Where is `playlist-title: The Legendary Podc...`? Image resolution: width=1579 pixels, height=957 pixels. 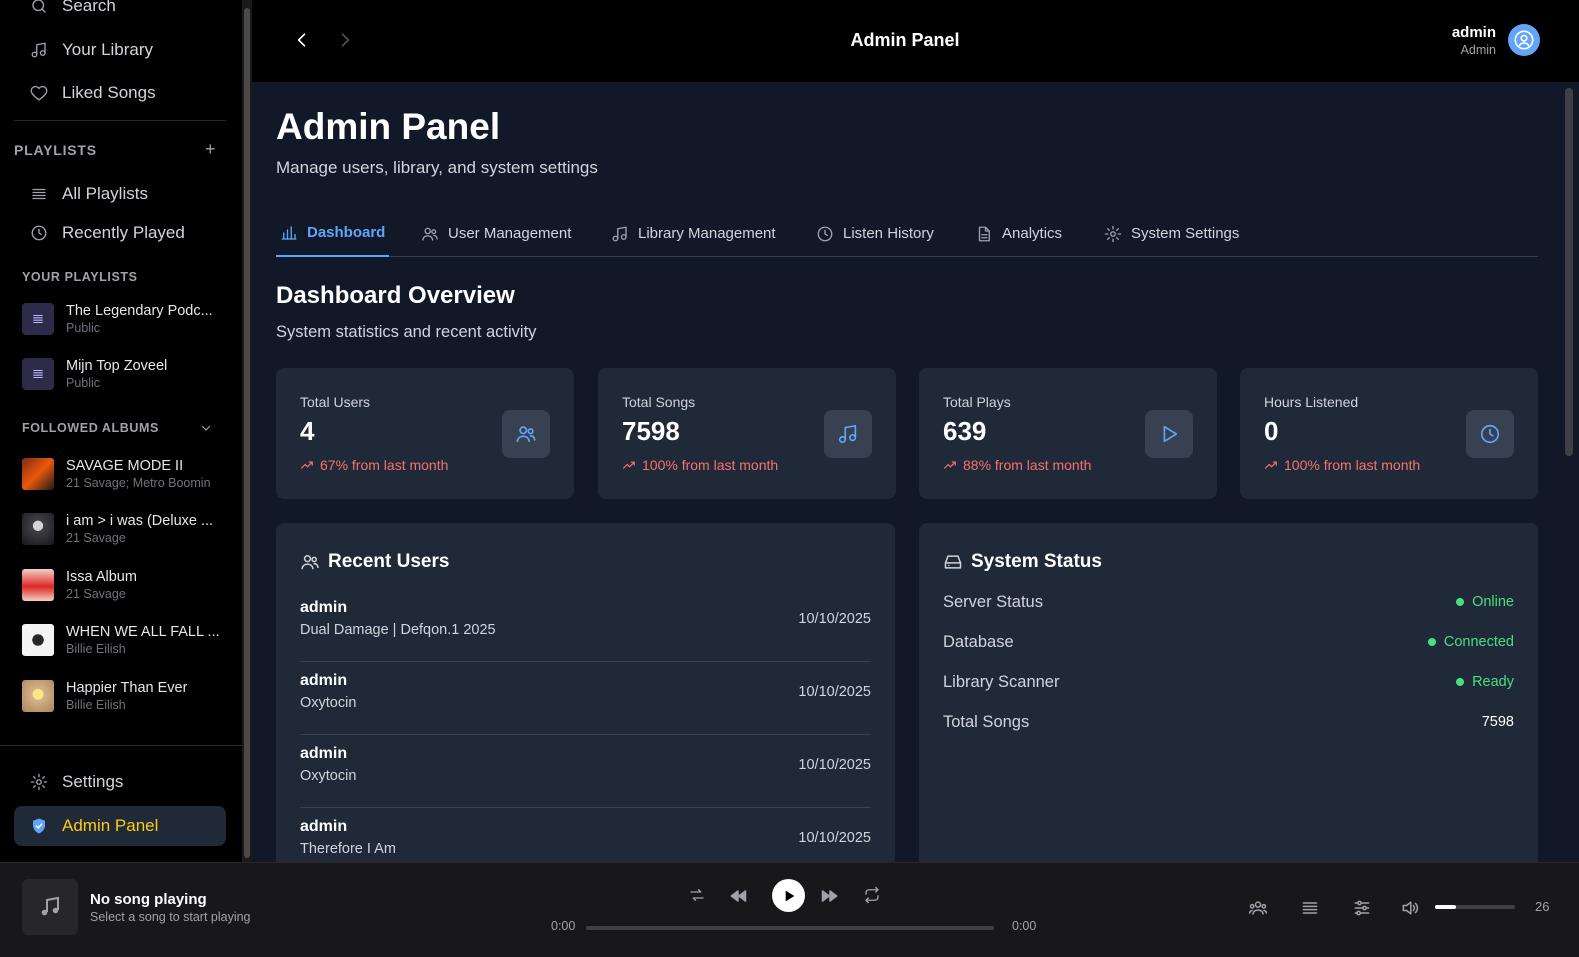 playlist-title: The Legendary Podc... is located at coordinates (139, 311).